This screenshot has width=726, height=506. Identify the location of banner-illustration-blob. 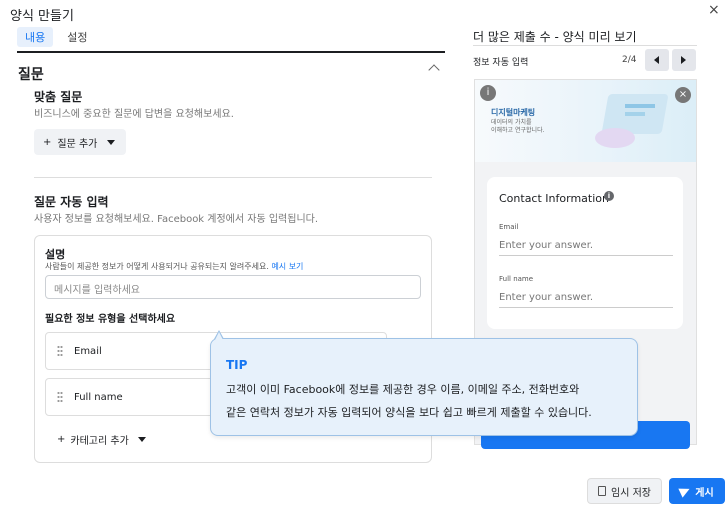
(615, 138).